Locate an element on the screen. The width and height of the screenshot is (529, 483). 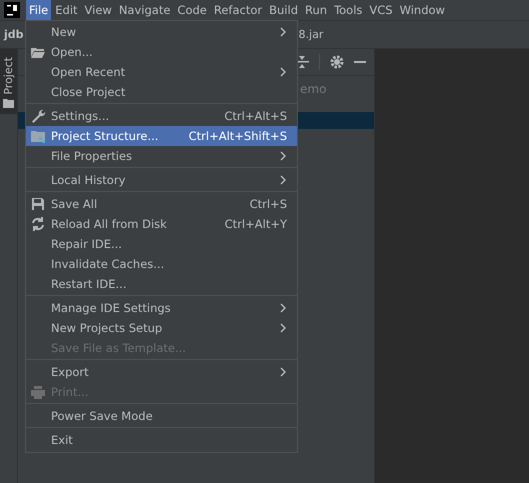
shortcut-label: Ctrl+Alt+Shift+S is located at coordinates (237, 136).